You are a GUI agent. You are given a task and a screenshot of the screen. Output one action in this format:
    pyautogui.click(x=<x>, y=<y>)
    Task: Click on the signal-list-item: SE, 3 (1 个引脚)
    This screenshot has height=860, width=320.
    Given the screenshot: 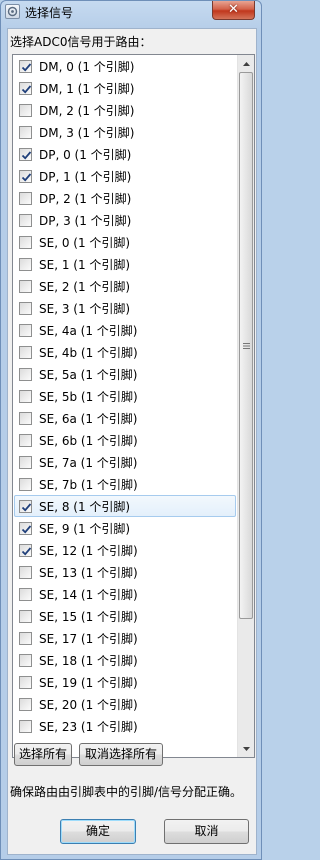 What is the action you would take?
    pyautogui.click(x=125, y=308)
    